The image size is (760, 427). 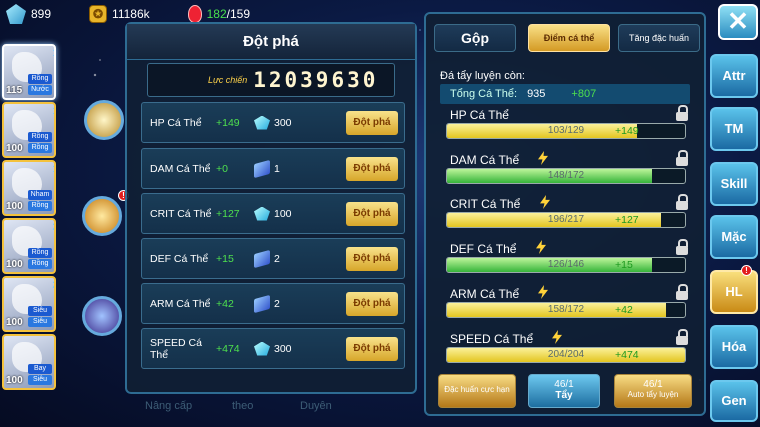 What do you see at coordinates (734, 129) in the screenshot?
I see `nav-button: TM` at bounding box center [734, 129].